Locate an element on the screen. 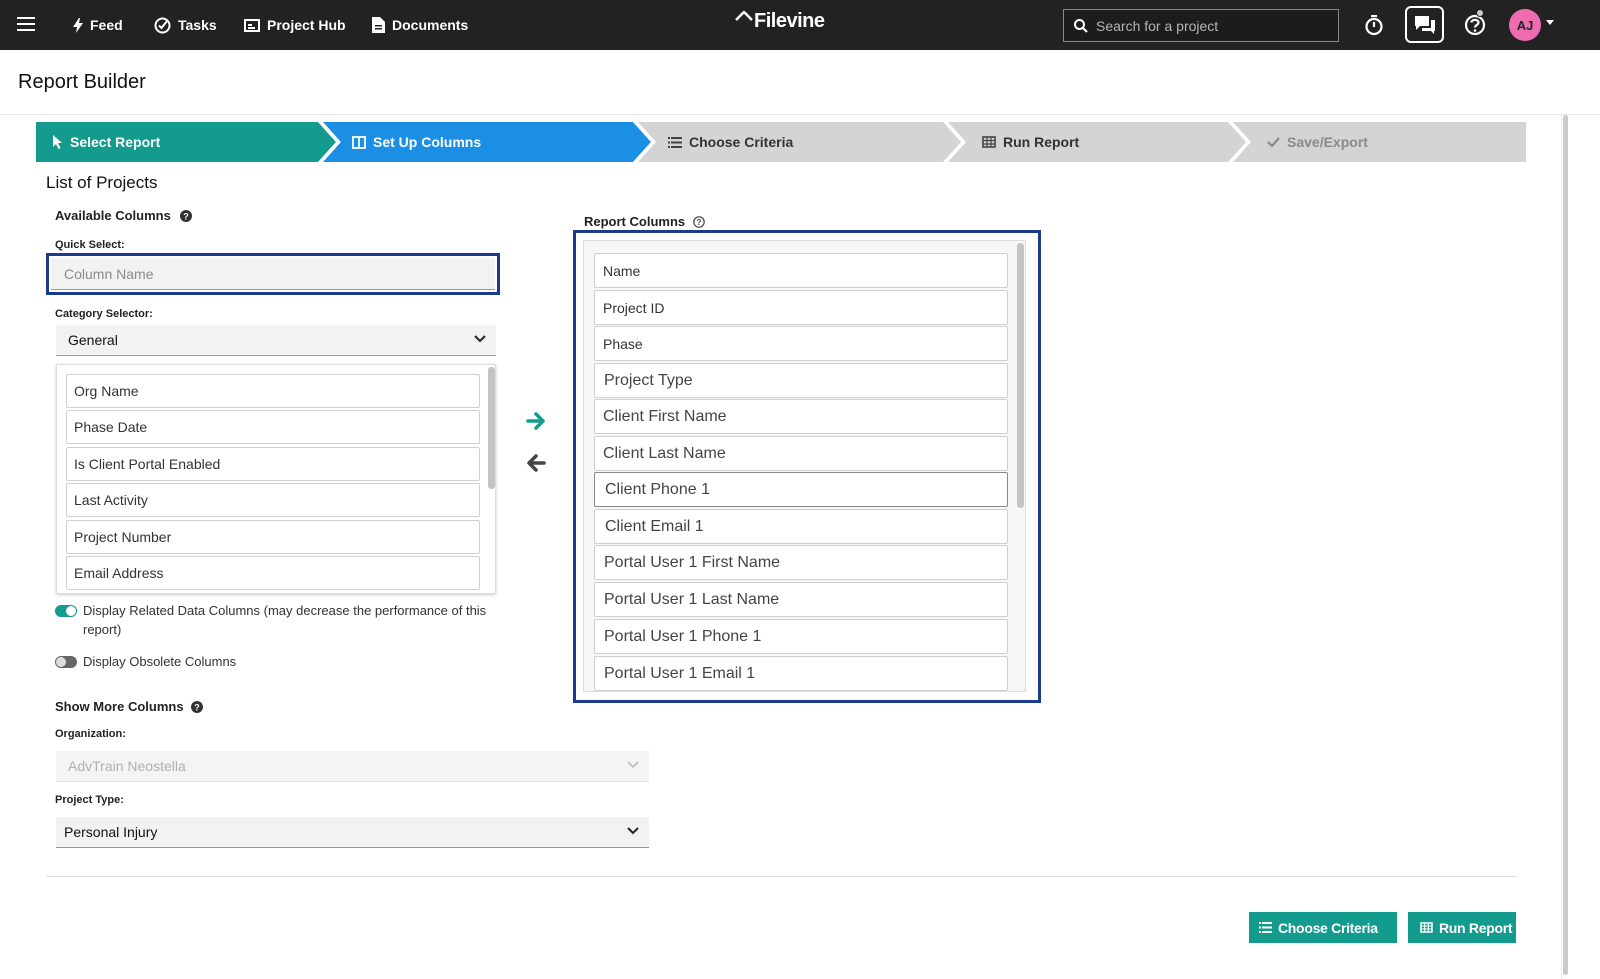  list-item: Client Last Name is located at coordinates (801, 453).